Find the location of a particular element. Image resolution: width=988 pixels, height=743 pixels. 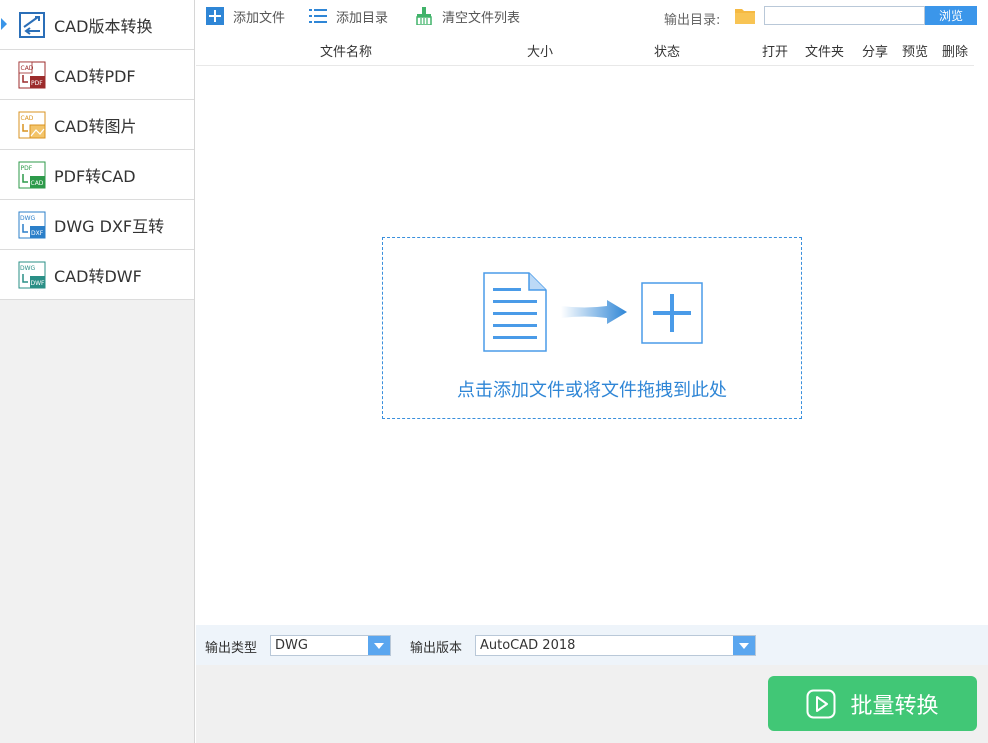

column-header-folder: 文件夹 is located at coordinates (825, 52).